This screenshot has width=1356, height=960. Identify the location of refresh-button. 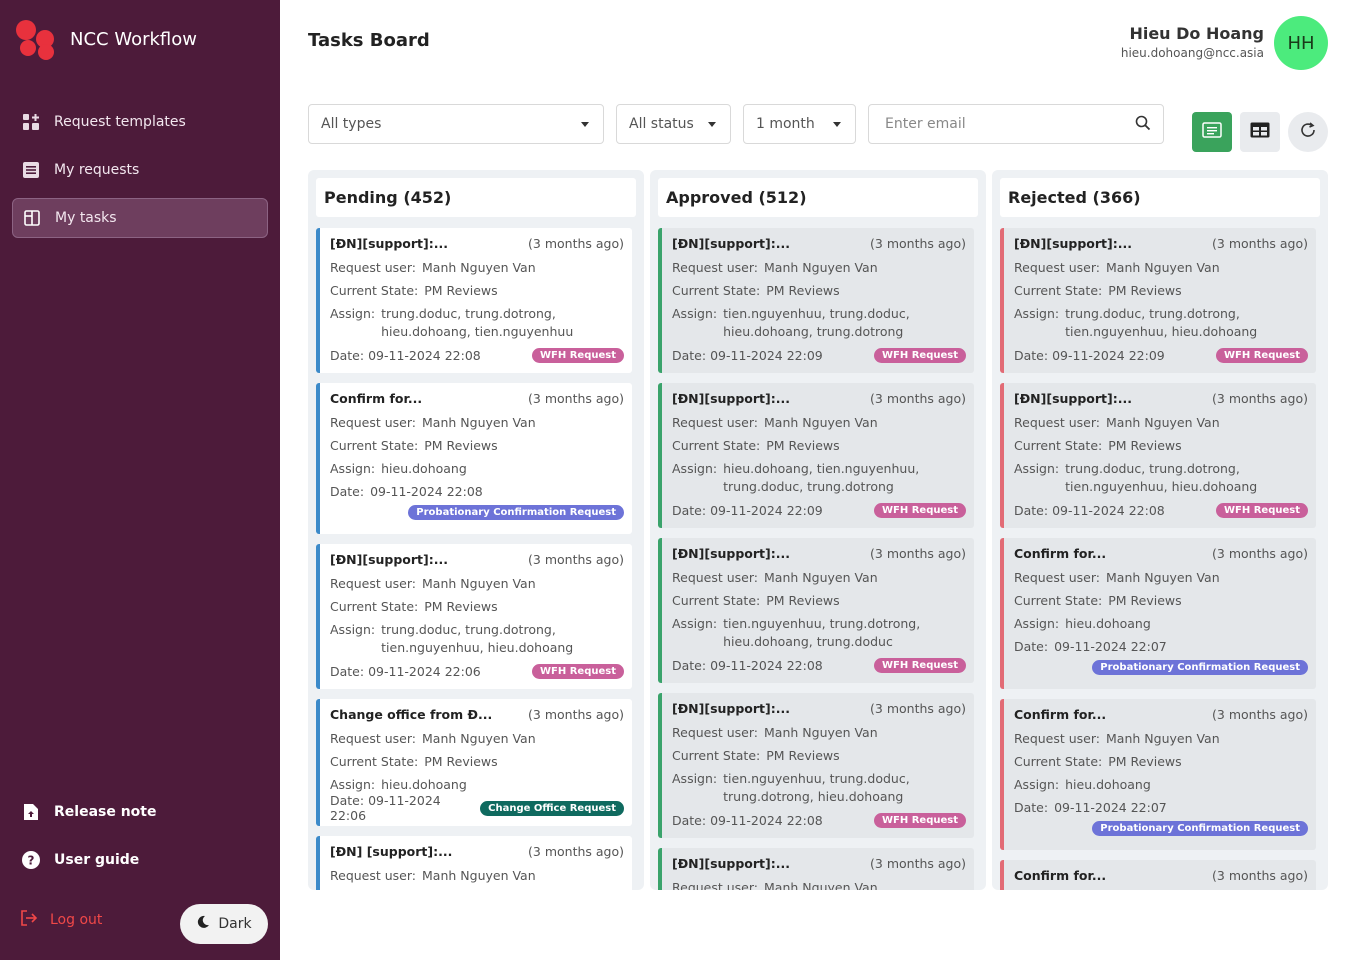
(1308, 132).